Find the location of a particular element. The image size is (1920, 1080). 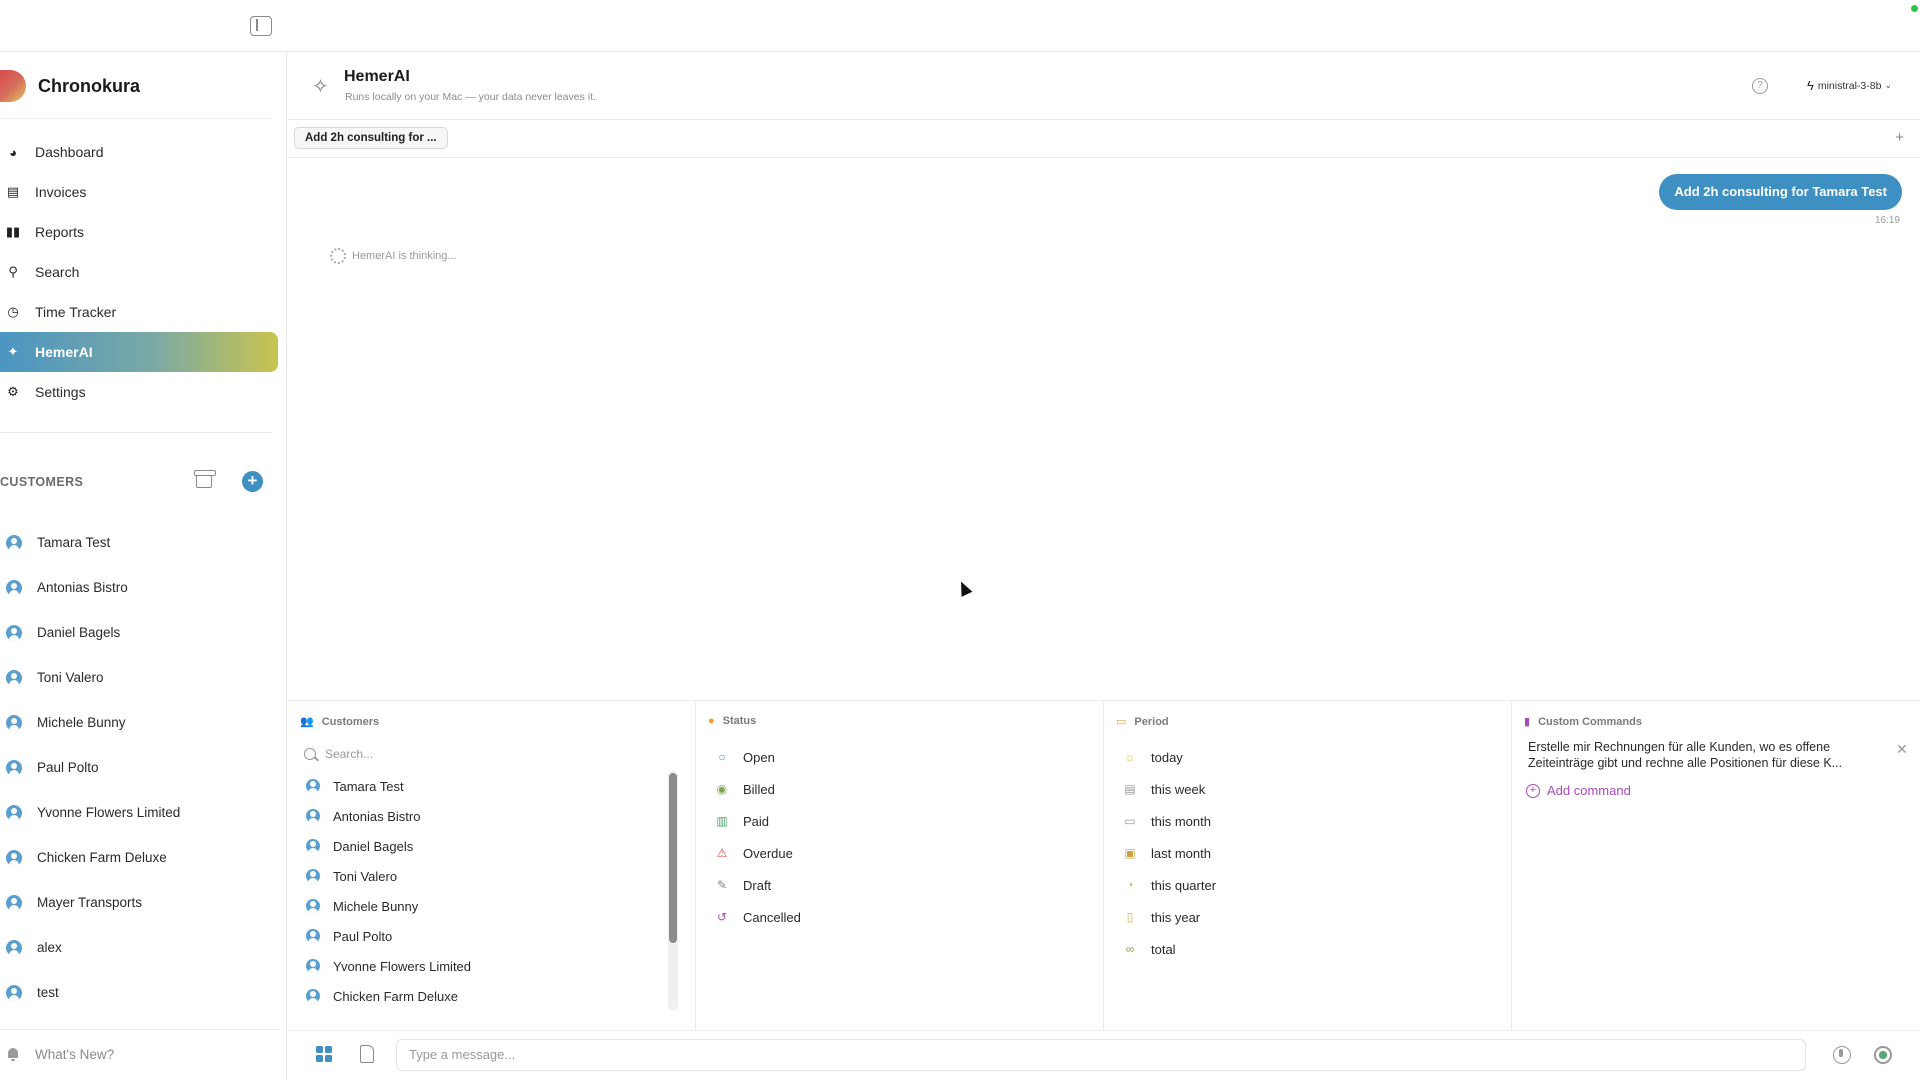

customer-option: Paul Polto is located at coordinates (495, 936).